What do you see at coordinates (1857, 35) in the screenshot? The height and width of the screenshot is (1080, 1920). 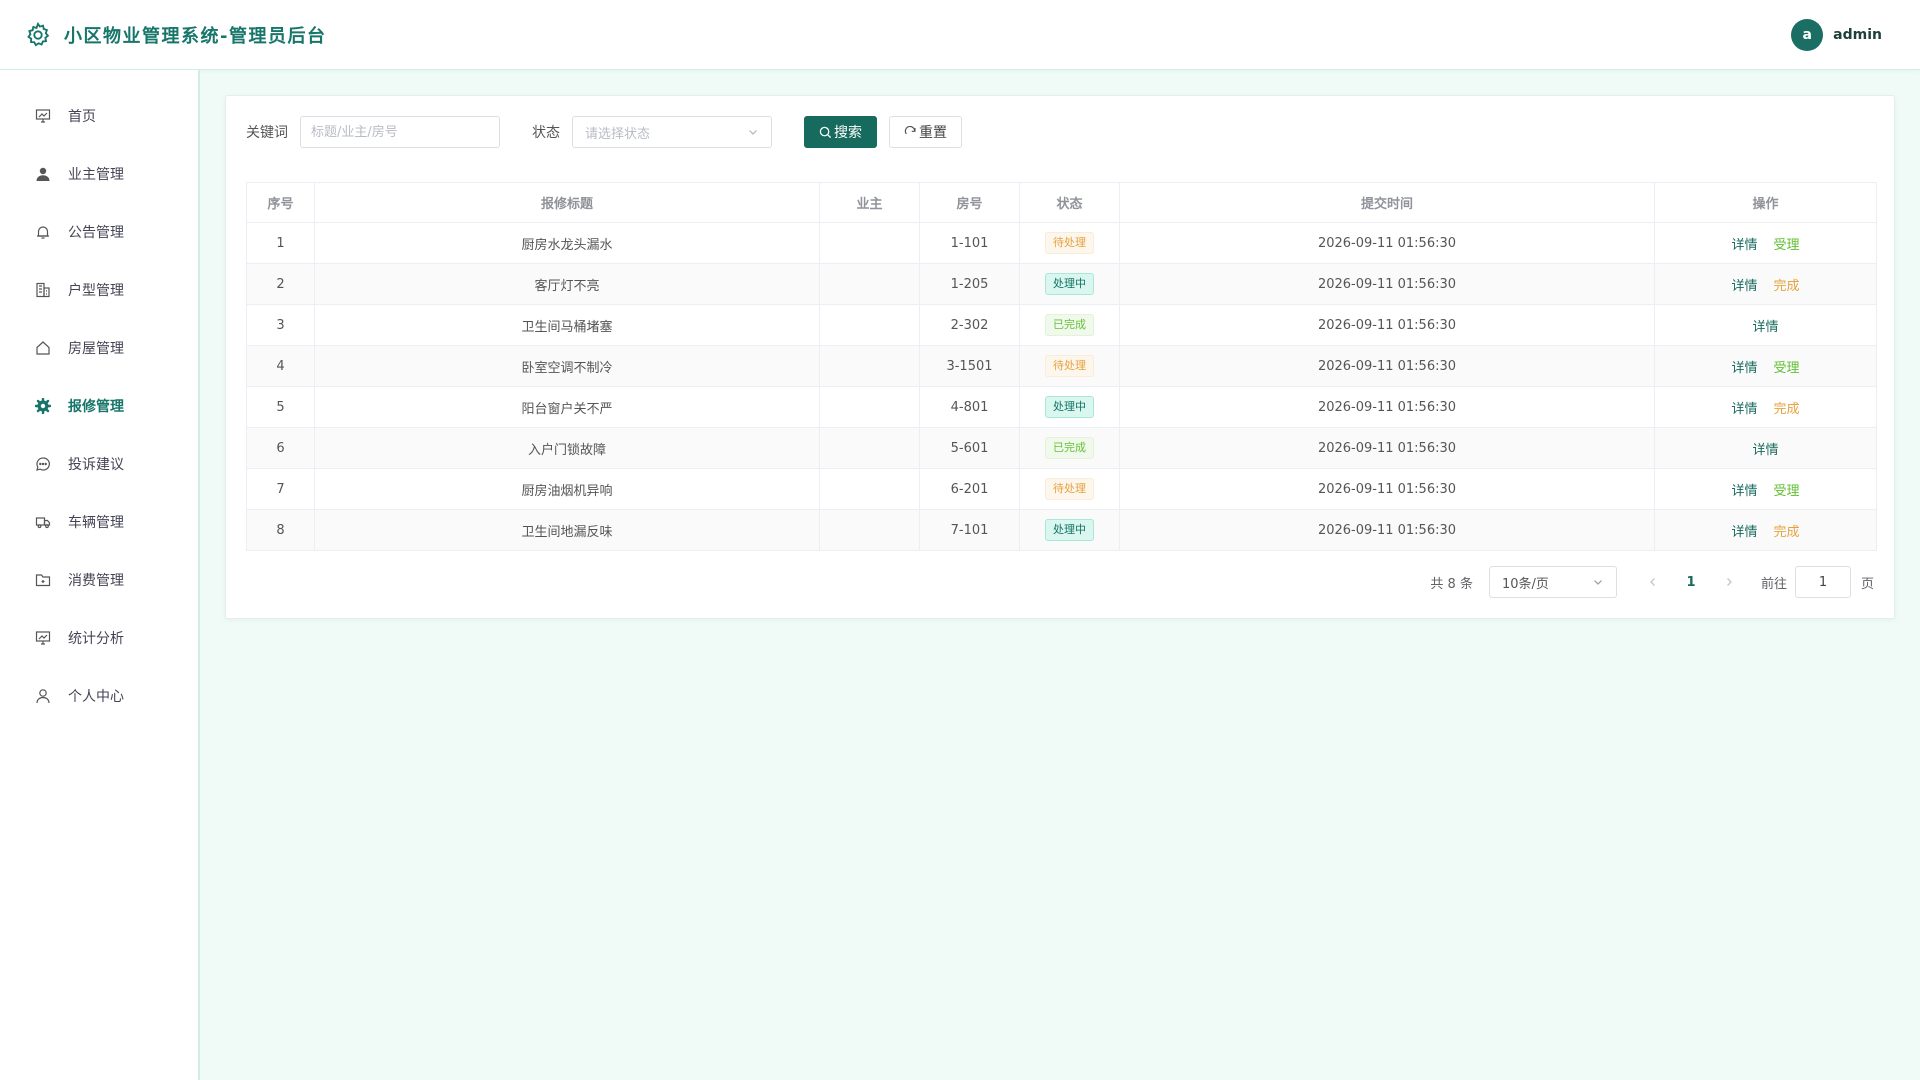 I see `username: admin` at bounding box center [1857, 35].